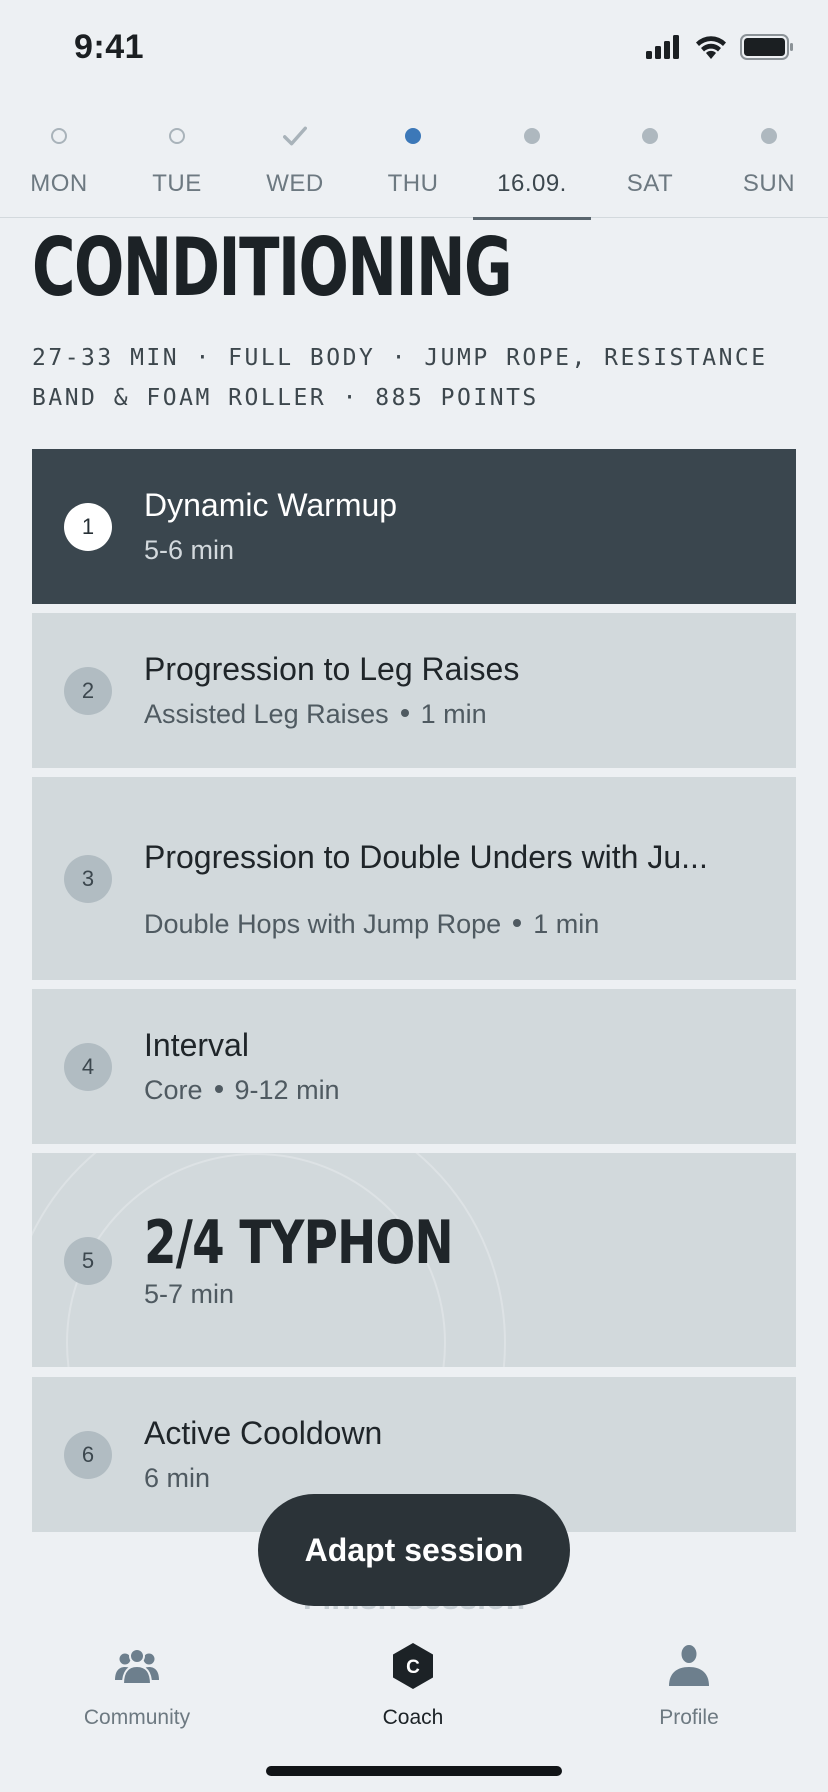 The image size is (828, 1792). I want to click on workout-title: CONDITIONING, so click(272, 267).